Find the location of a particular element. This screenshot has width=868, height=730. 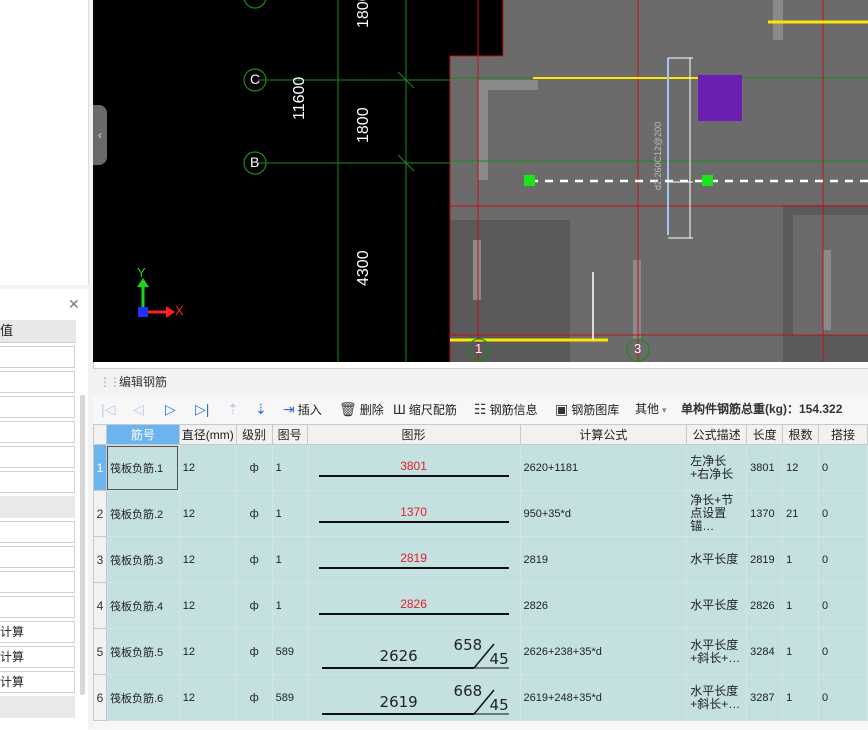

column-header: 搭接 is located at coordinates (843, 434).